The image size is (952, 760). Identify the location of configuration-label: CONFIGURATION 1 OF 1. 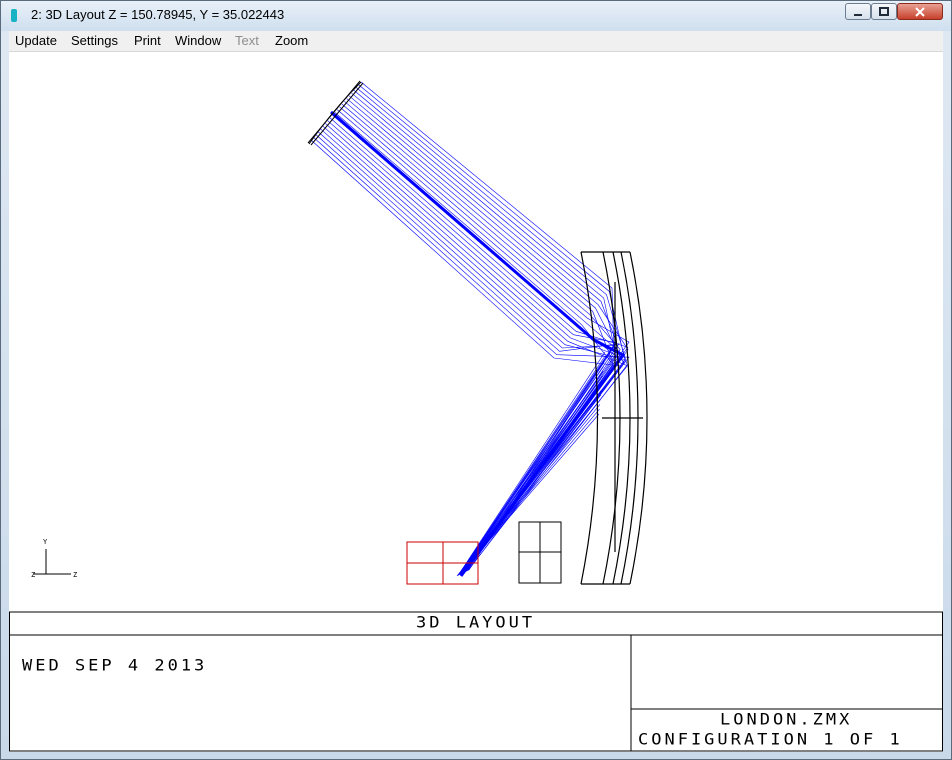
(770, 740).